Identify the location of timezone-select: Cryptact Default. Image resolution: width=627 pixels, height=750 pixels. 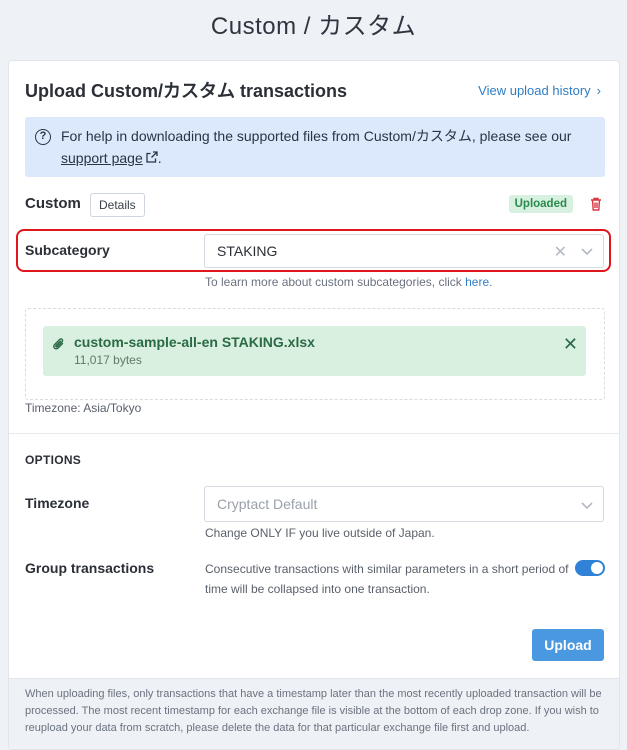
(404, 504).